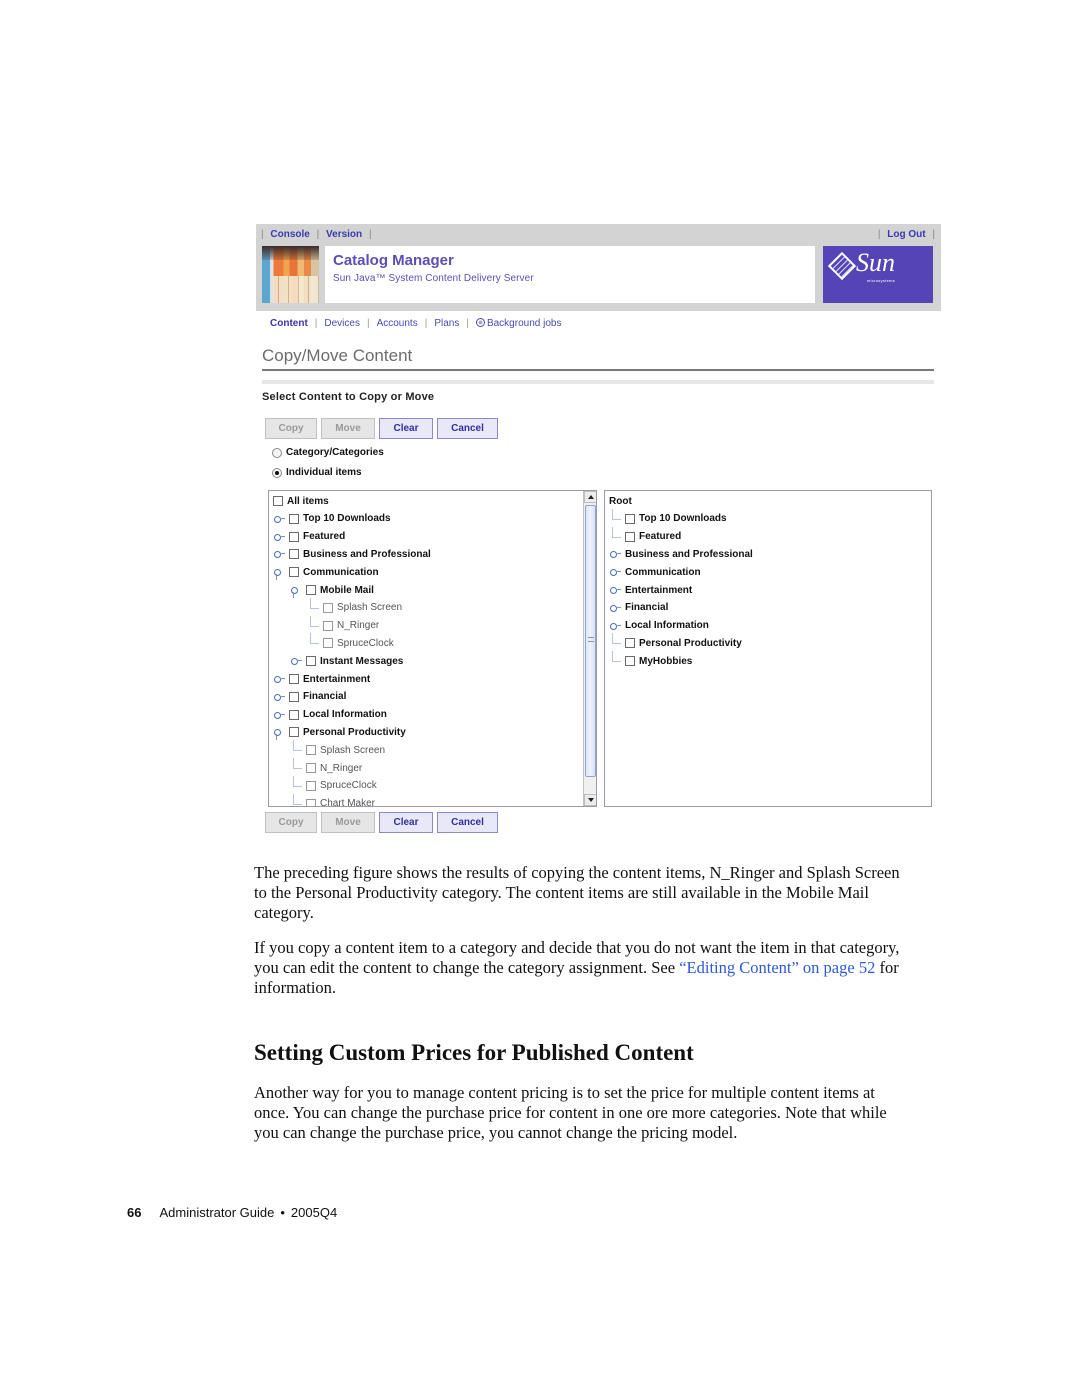 This screenshot has width=1080, height=1397. Describe the element at coordinates (348, 822) in the screenshot. I see `move-button-bottom: Move` at that location.